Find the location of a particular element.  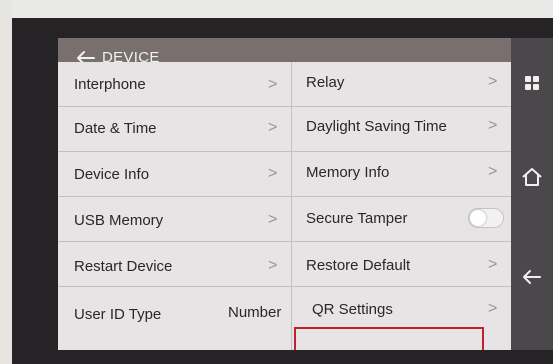

menu-item-device-info: Device Info > is located at coordinates (175, 174).